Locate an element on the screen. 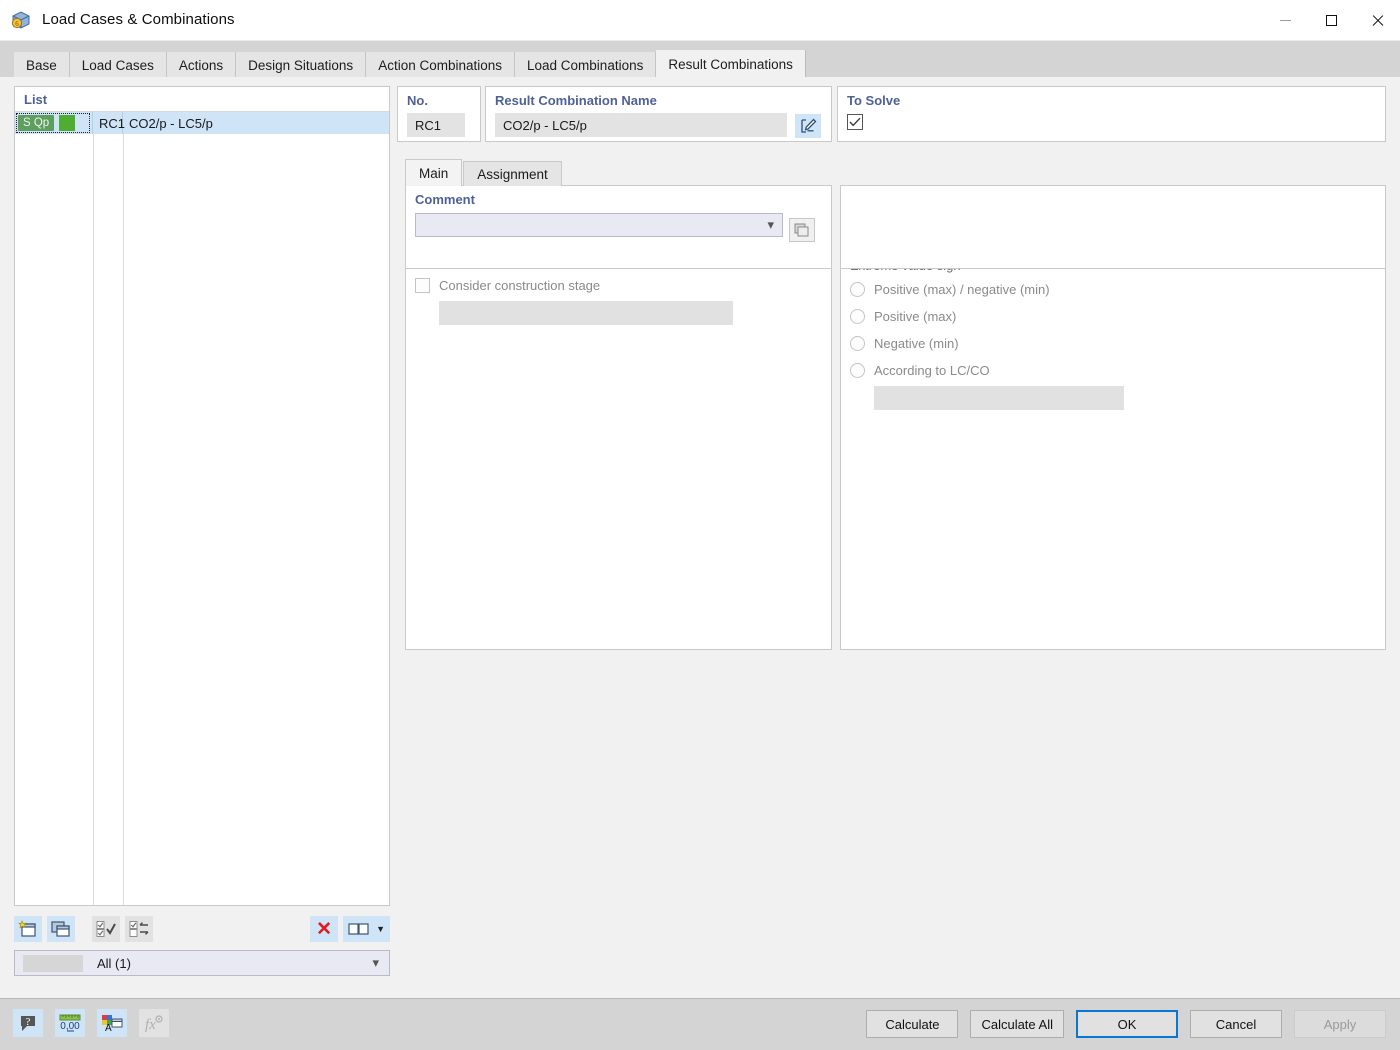 This screenshot has width=1400, height=1050. tab-load-cases: Load Cases is located at coordinates (118, 65).